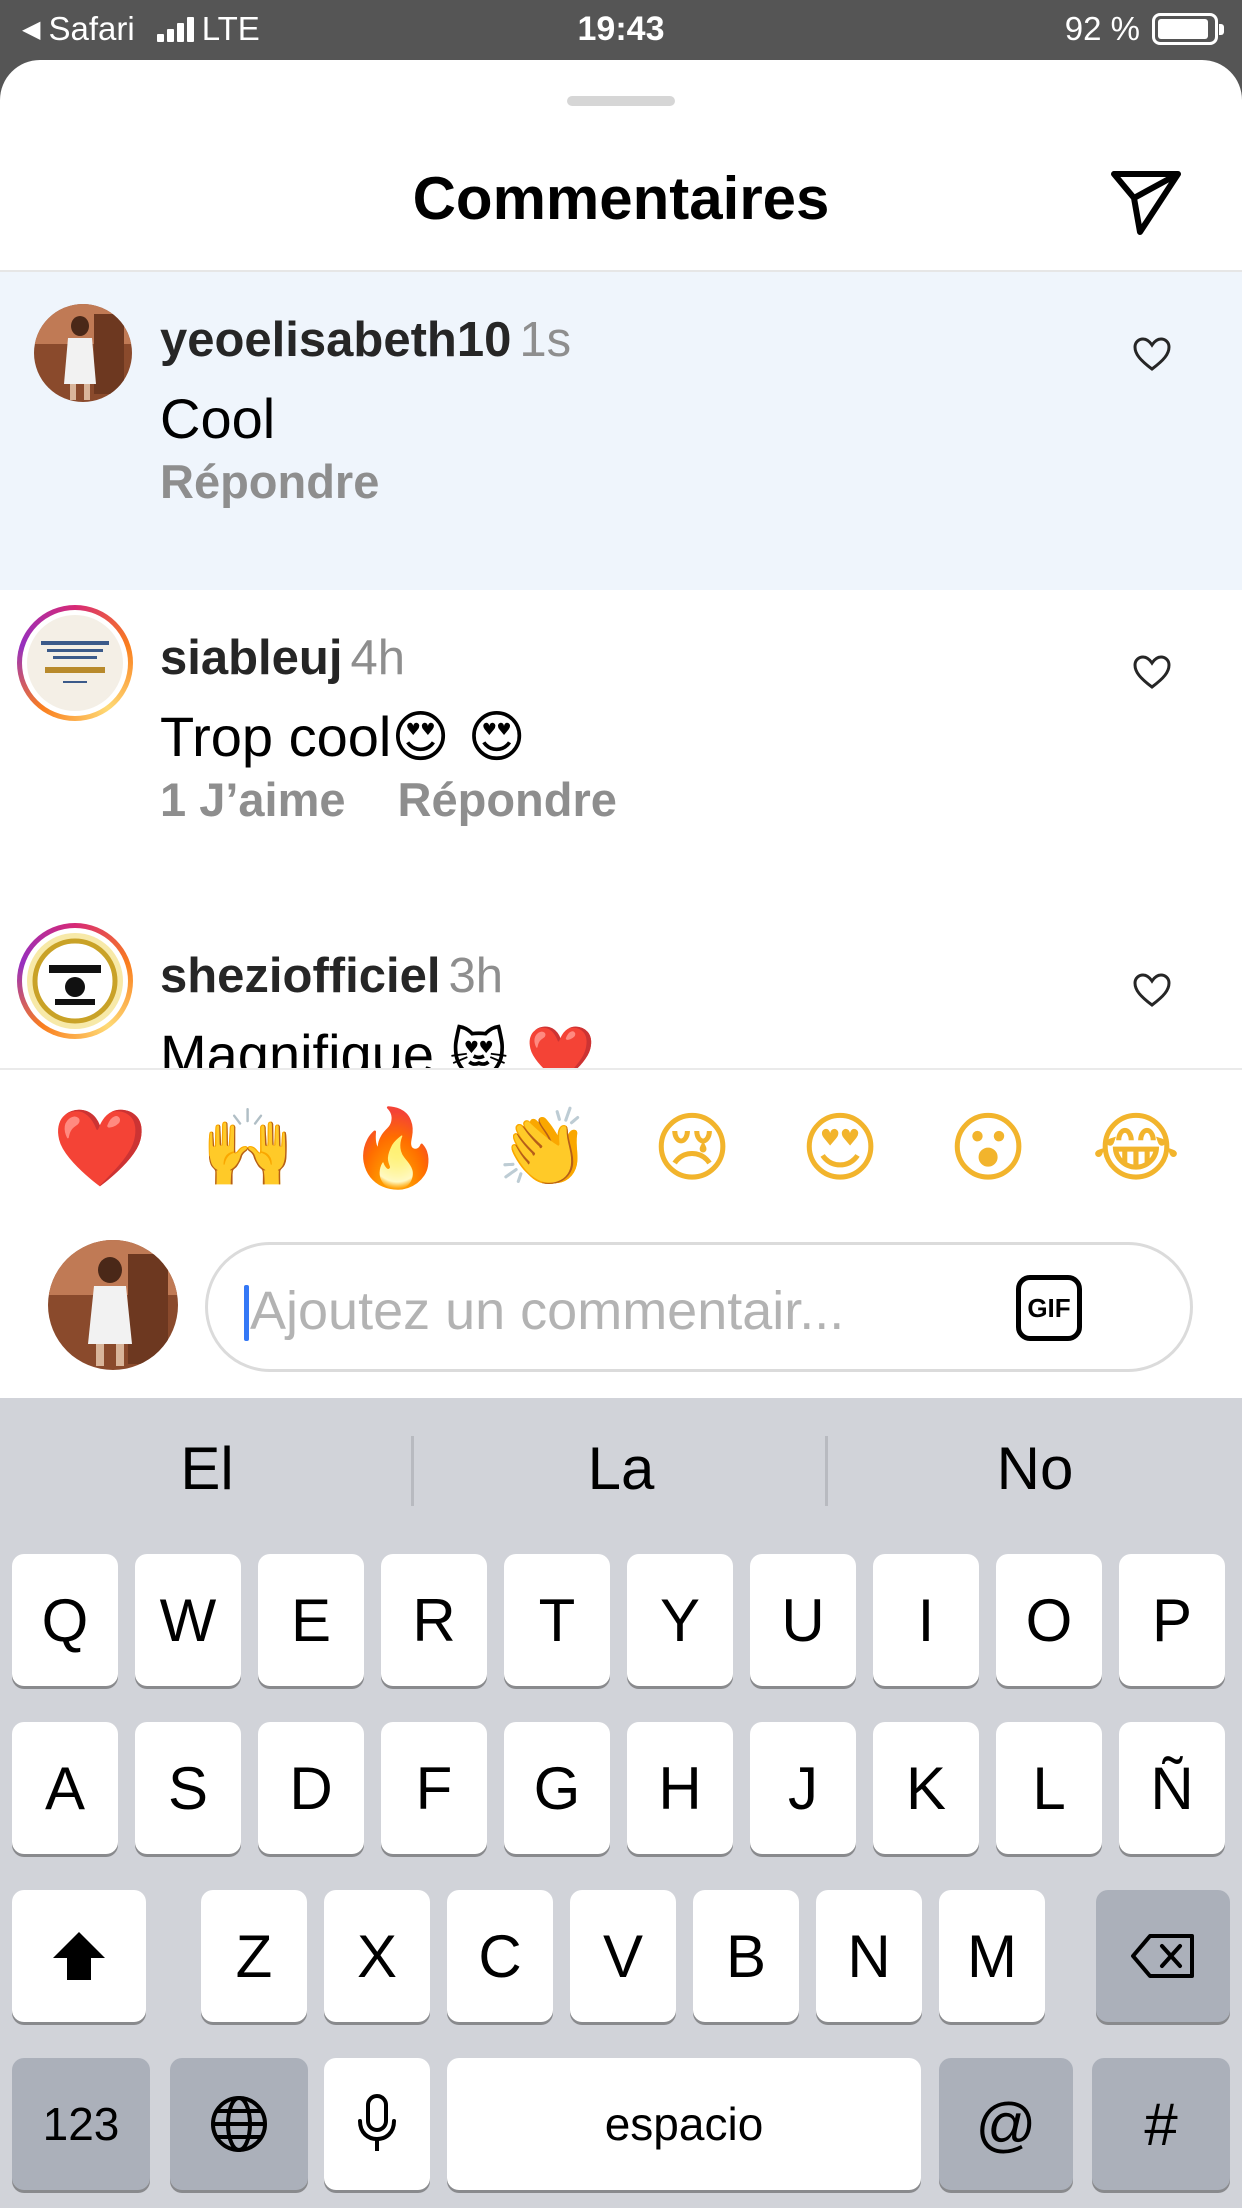  Describe the element at coordinates (684, 2124) in the screenshot. I see `space-key: espacio` at that location.